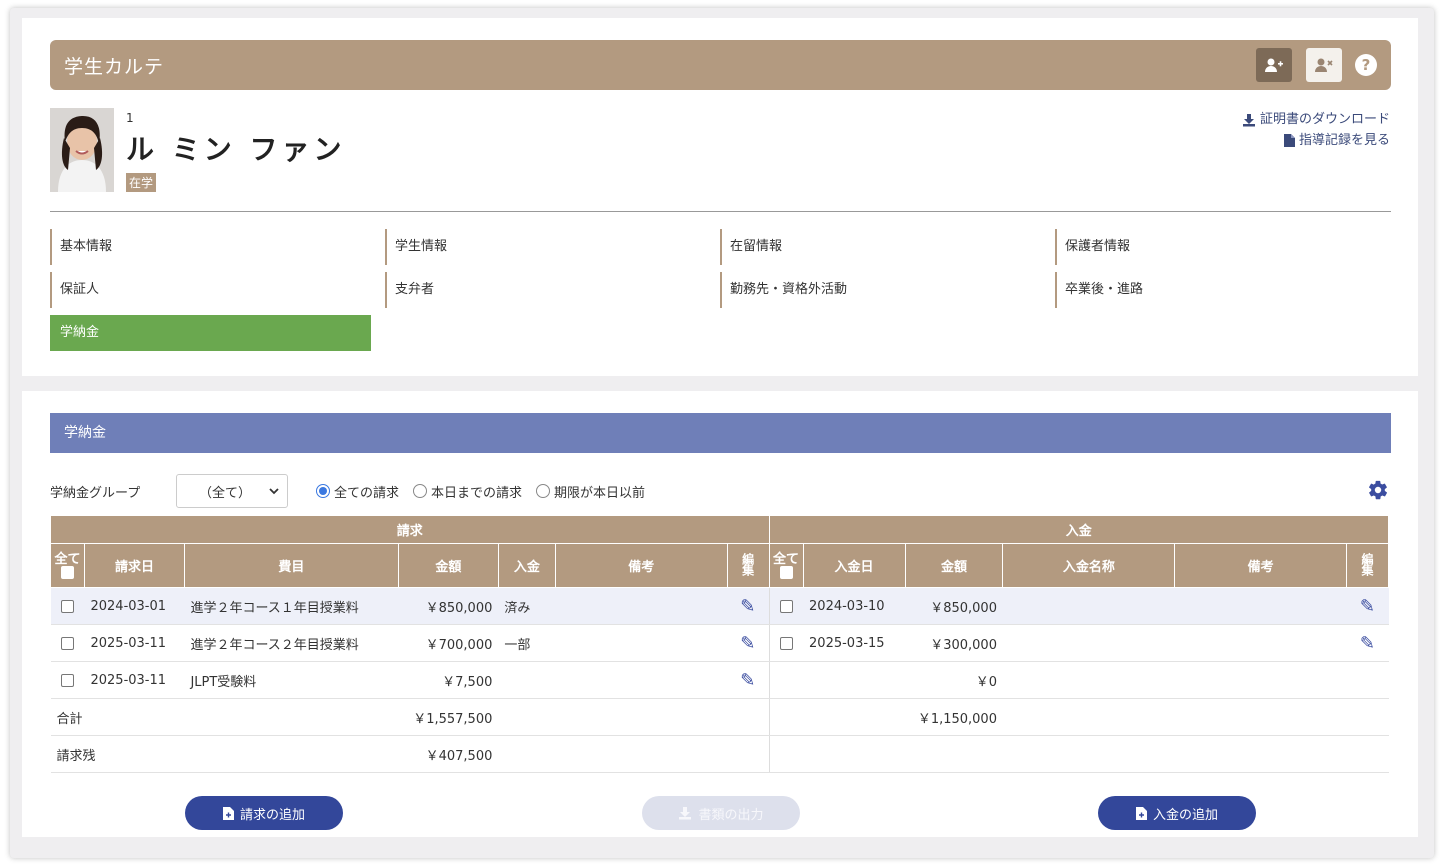 The height and width of the screenshot is (866, 1444). What do you see at coordinates (448, 754) in the screenshot?
I see `balance-amount: ￥407,500` at bounding box center [448, 754].